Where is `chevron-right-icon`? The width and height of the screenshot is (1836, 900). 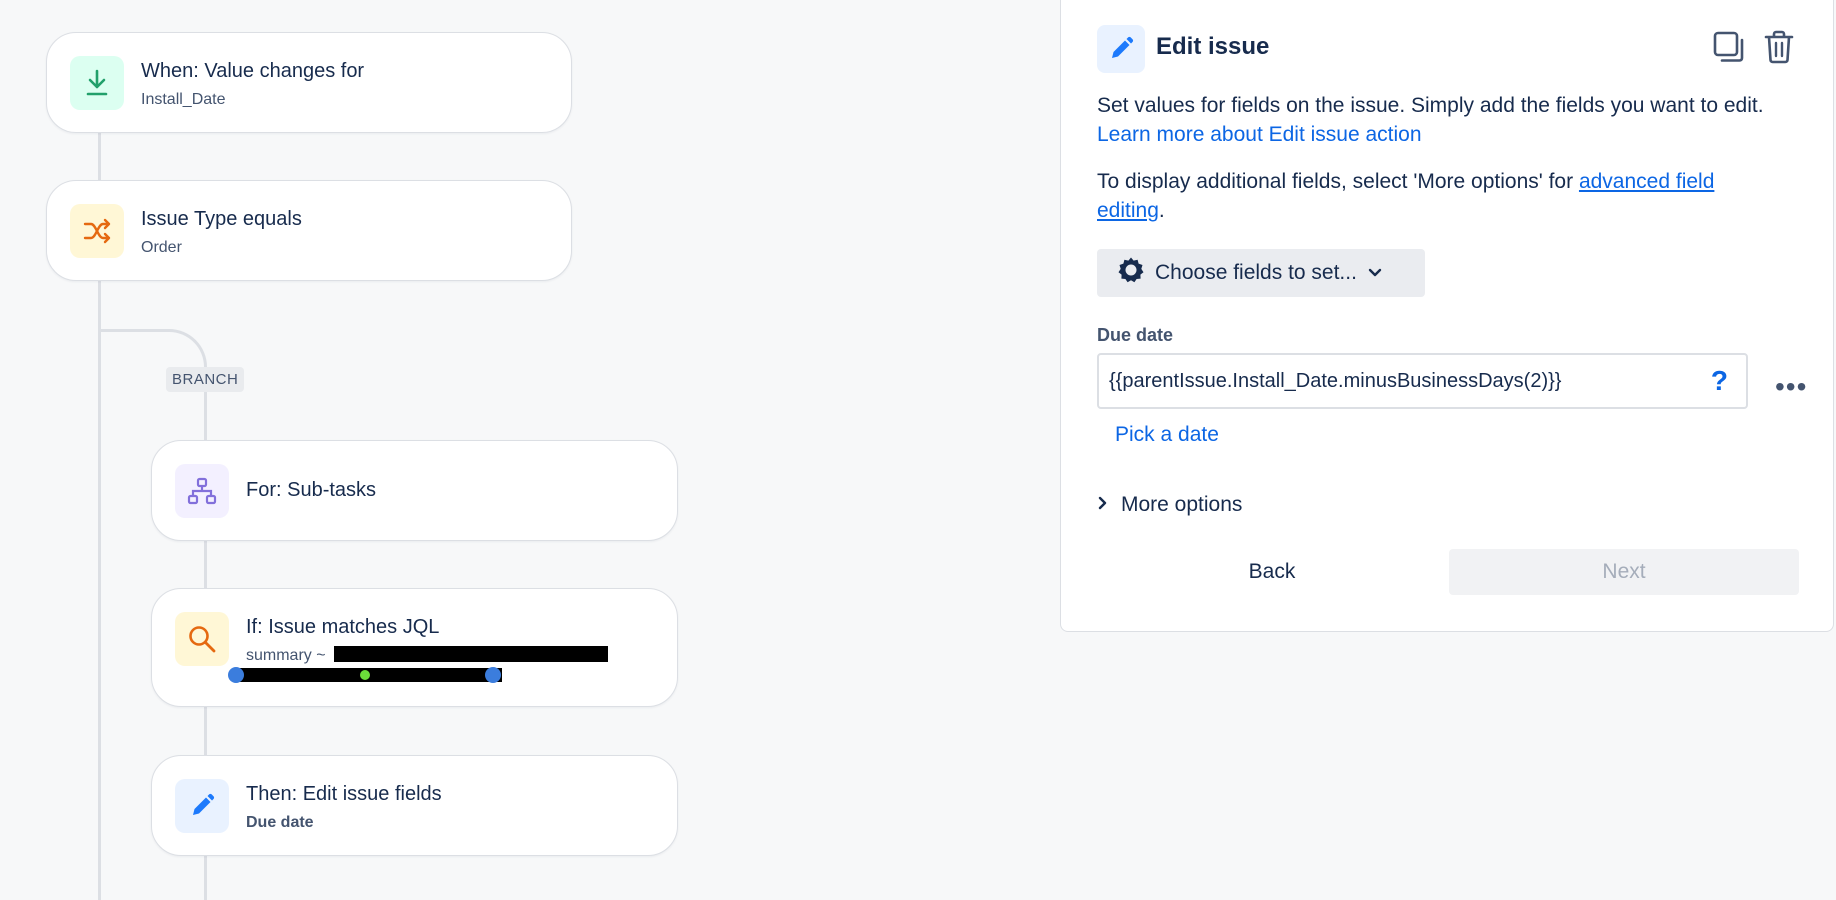 chevron-right-icon is located at coordinates (1103, 505).